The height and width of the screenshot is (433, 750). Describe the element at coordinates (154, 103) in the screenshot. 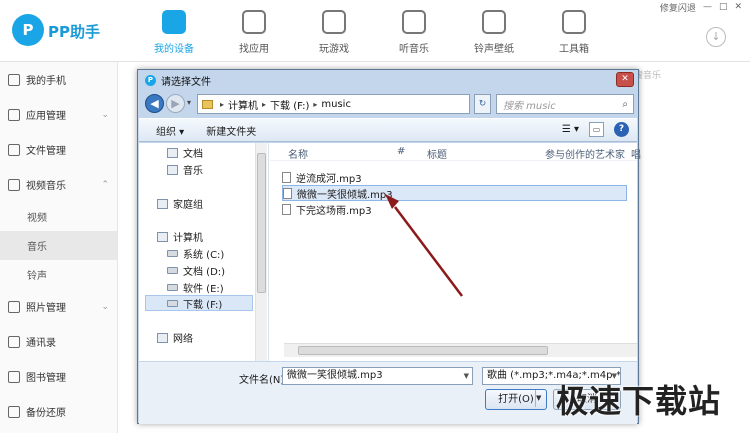

I see `back-button: ◀` at that location.